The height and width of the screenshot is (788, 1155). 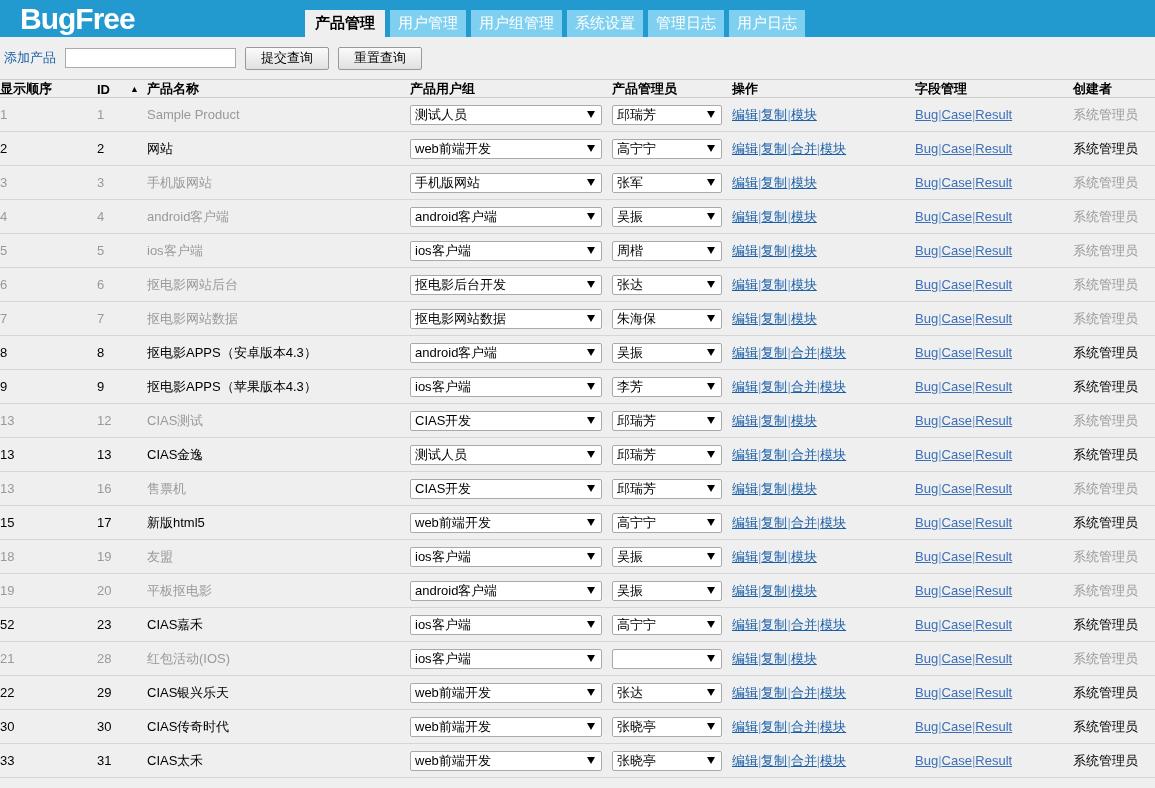 What do you see at coordinates (823, 89) in the screenshot?
I see `column-header: 操作` at bounding box center [823, 89].